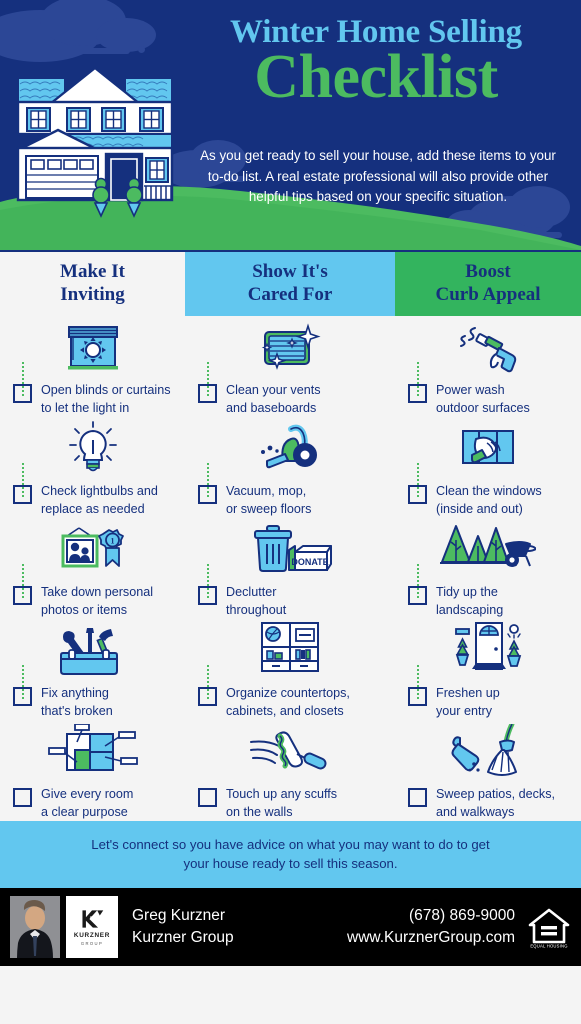  Describe the element at coordinates (290, 801) in the screenshot. I see `checklist-item: Touch up any scuffs on the walls` at that location.